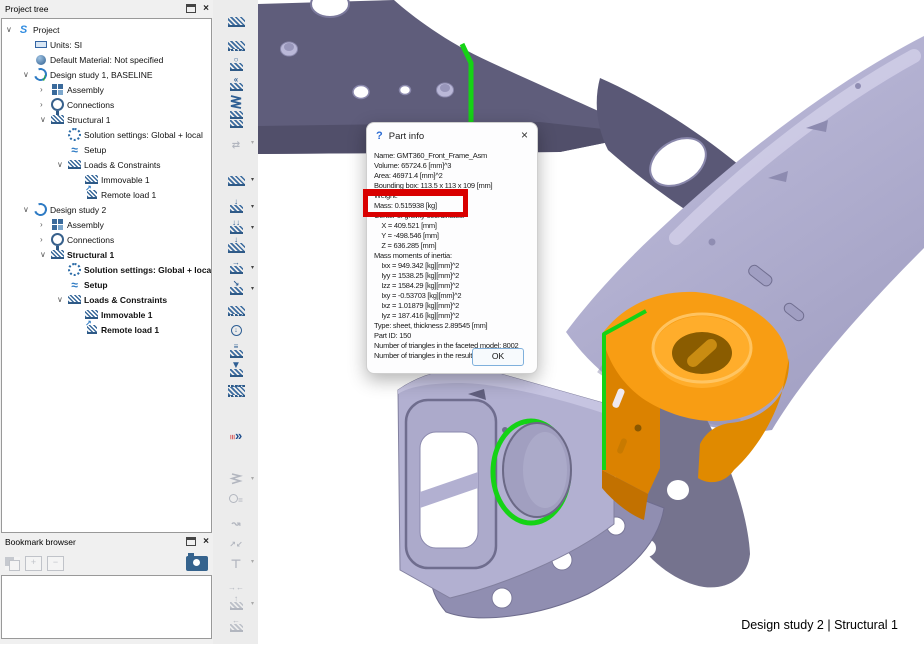 This screenshot has height=649, width=924. What do you see at coordinates (40, 44) in the screenshot?
I see `units-icon` at bounding box center [40, 44].